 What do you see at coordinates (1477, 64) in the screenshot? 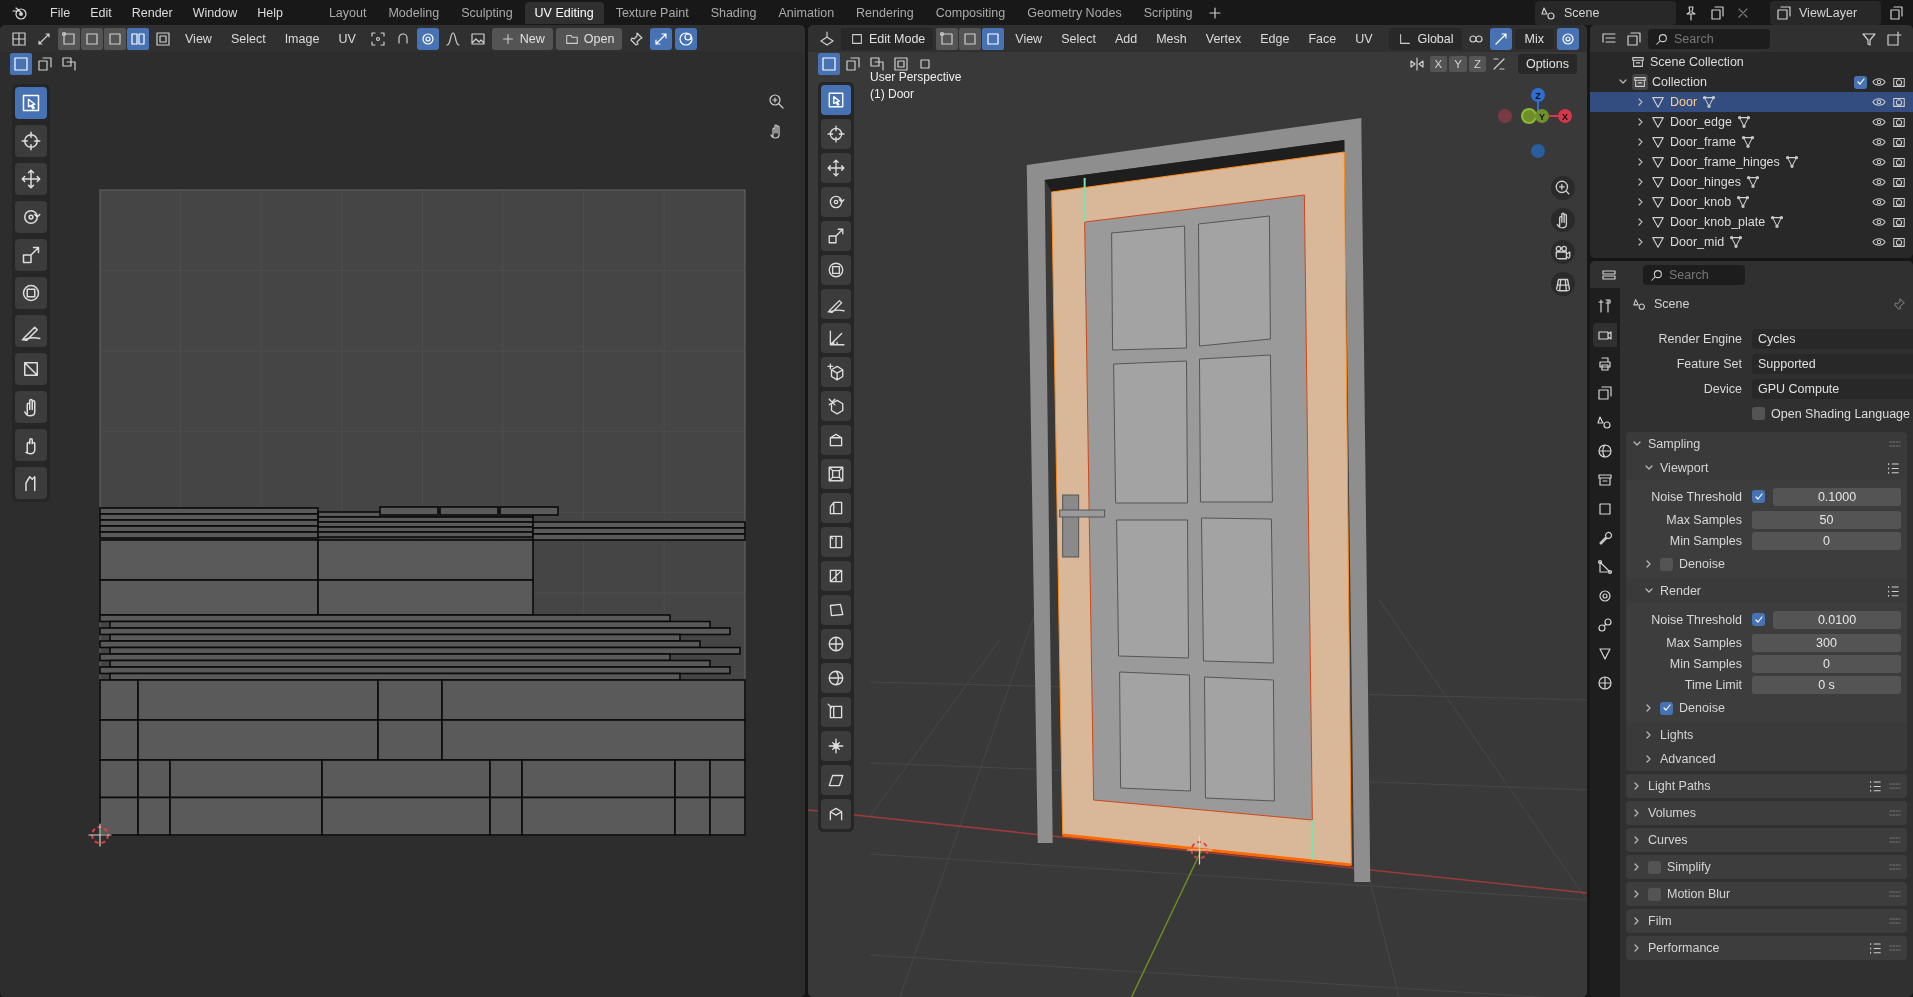
I see `axis-toggle: Z` at bounding box center [1477, 64].